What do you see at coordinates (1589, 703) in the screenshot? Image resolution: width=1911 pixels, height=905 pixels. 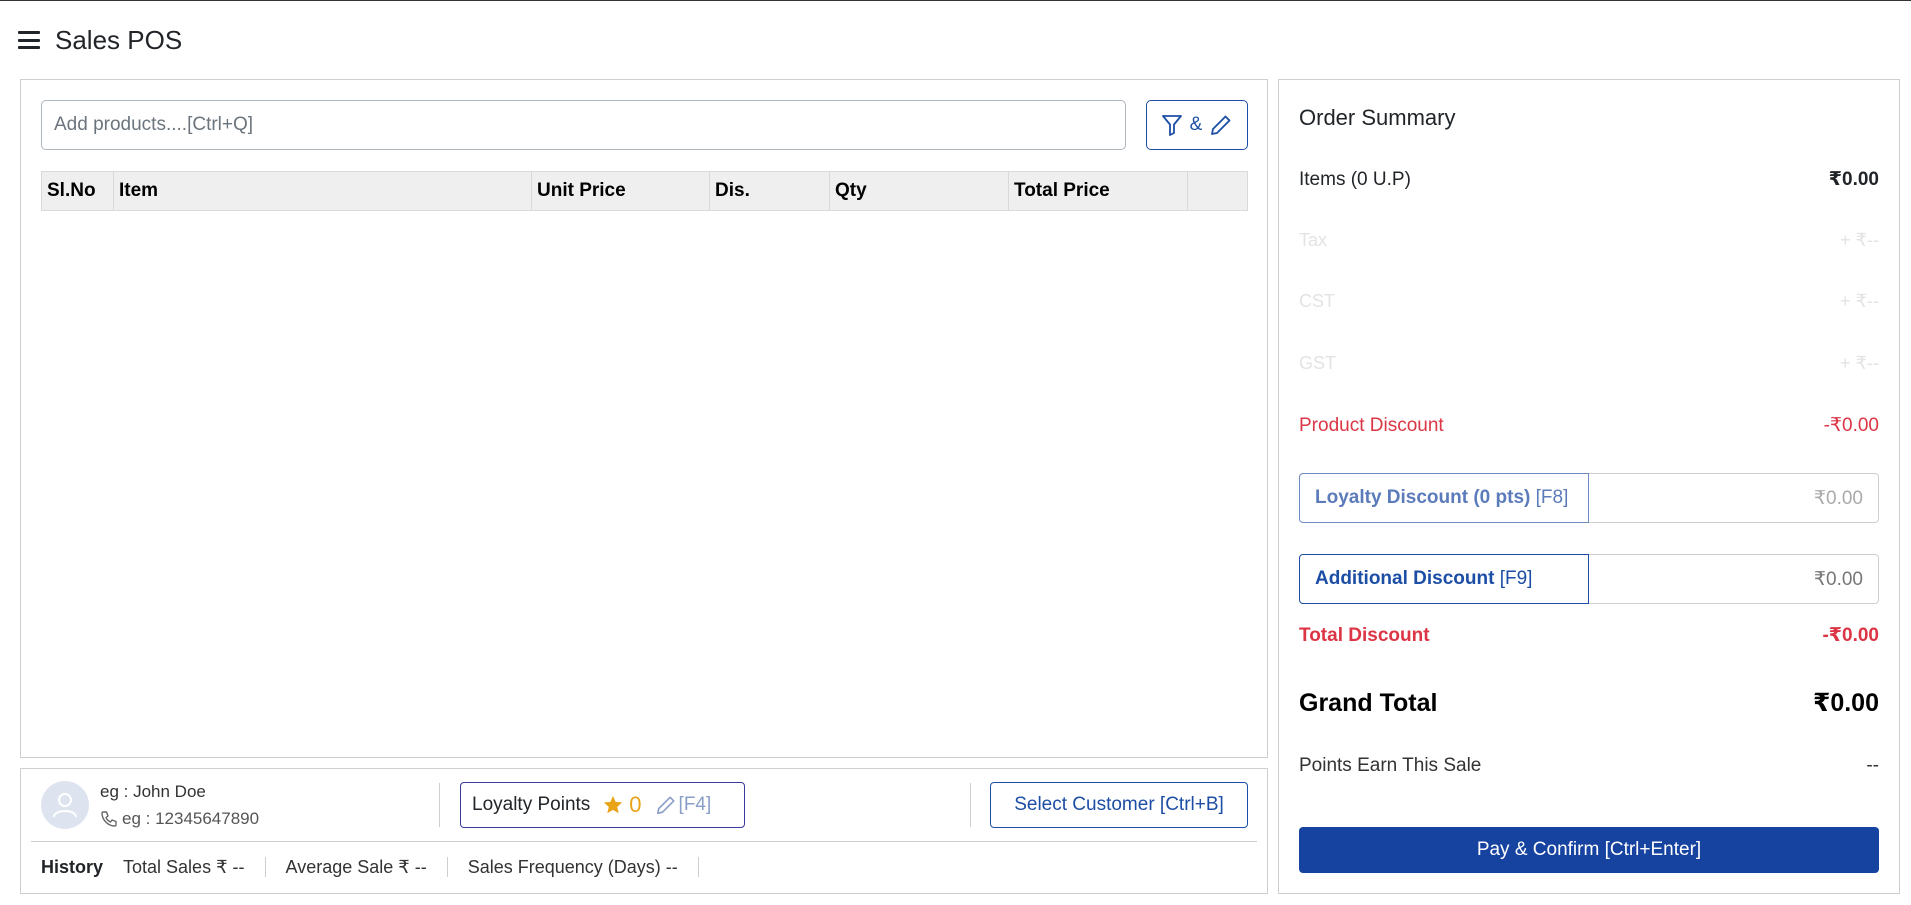 I see `grand-total-row: Grand Total ₹0.00` at bounding box center [1589, 703].